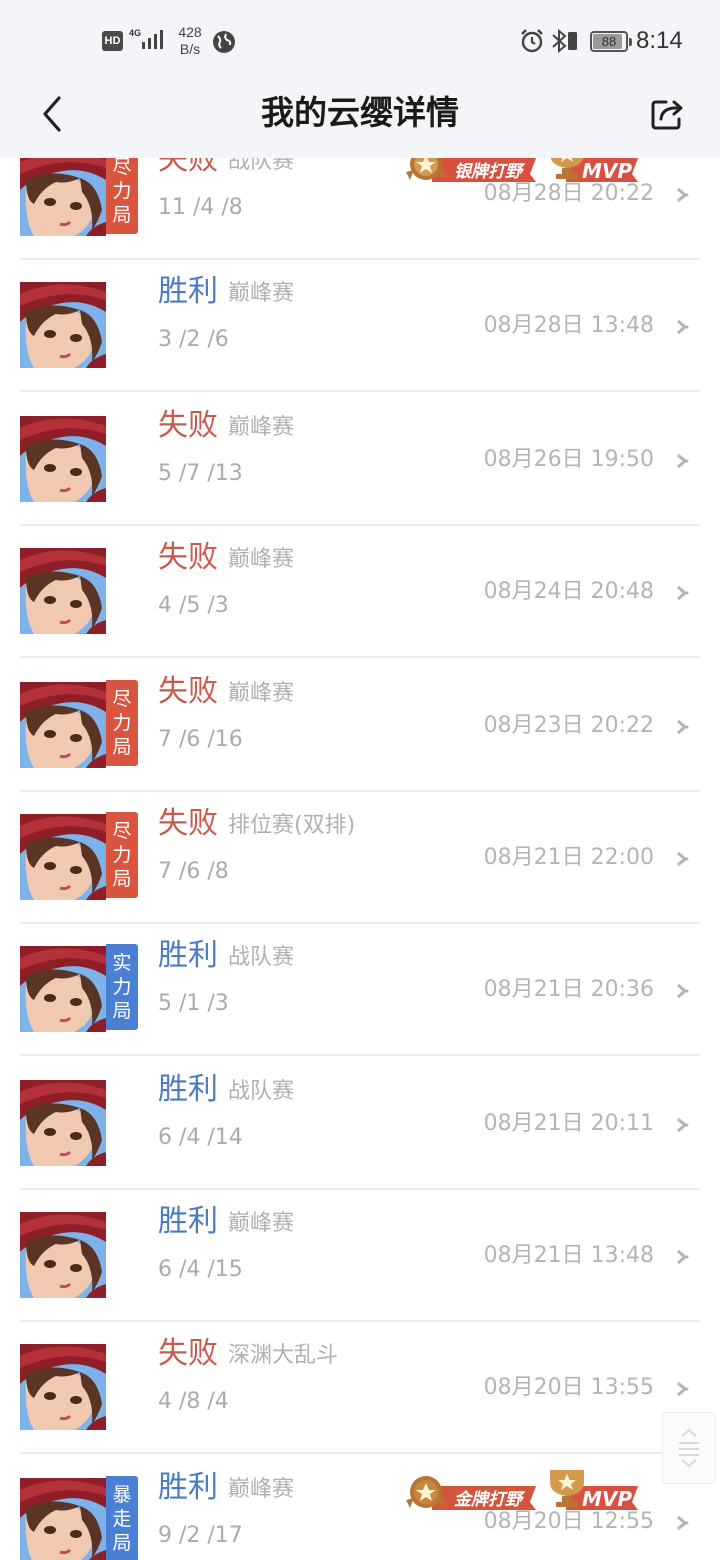 This screenshot has width=720, height=1560. I want to click on globe-icon, so click(224, 42).